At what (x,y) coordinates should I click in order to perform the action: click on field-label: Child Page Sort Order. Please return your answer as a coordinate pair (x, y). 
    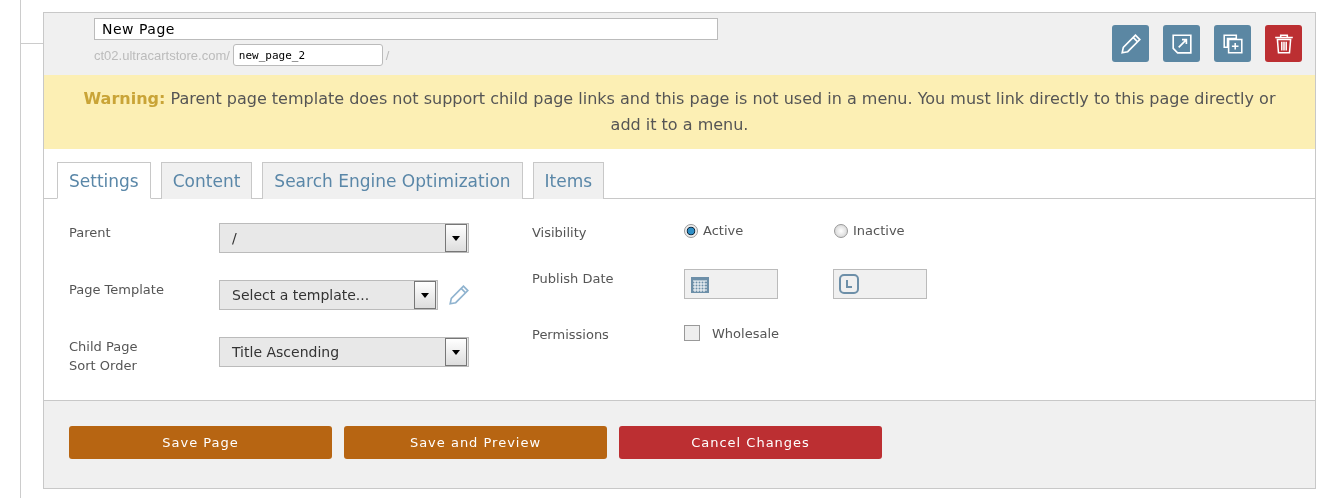
    Looking at the image, I should click on (104, 356).